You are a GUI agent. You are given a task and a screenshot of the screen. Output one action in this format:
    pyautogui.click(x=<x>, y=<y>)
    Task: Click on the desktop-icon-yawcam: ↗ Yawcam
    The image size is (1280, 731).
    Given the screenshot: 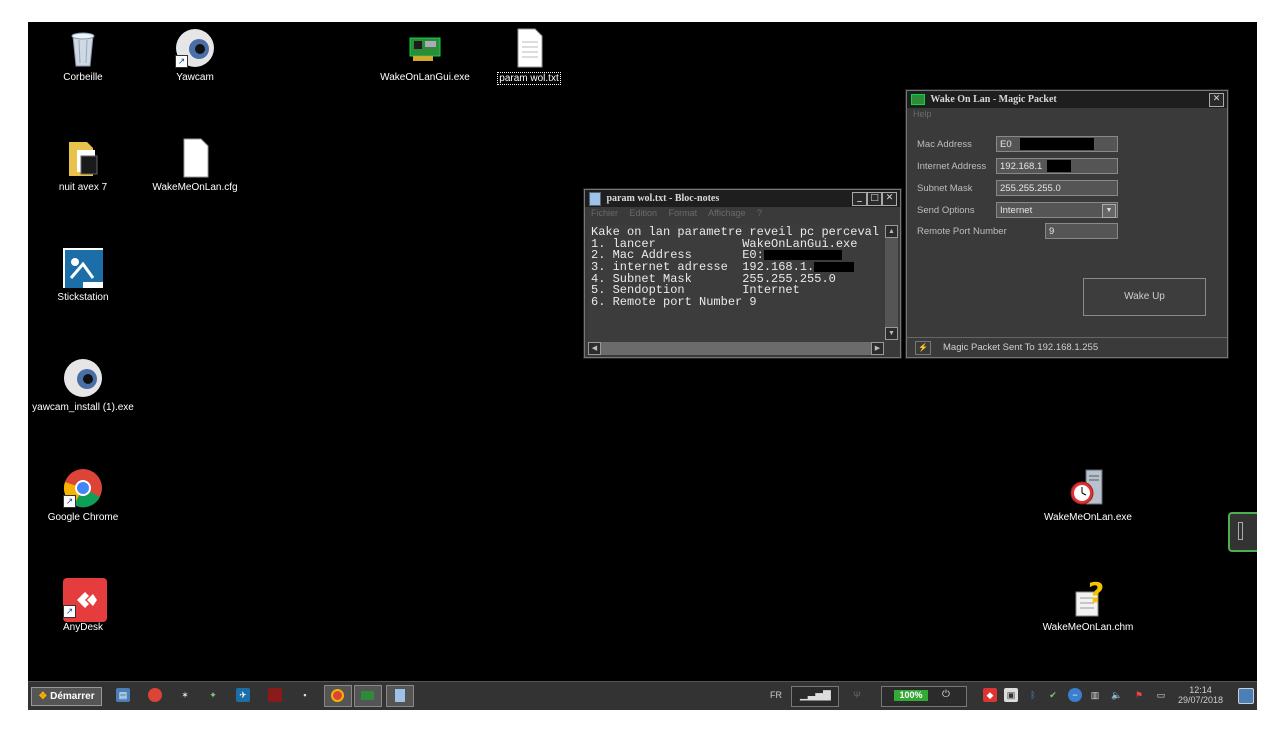 What is the action you would take?
    pyautogui.click(x=195, y=55)
    